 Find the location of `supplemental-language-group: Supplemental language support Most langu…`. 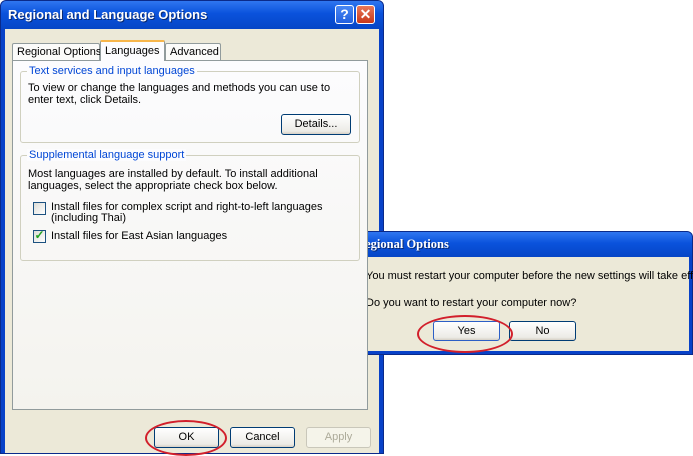

supplemental-language-group: Supplemental language support Most langu… is located at coordinates (190, 205).